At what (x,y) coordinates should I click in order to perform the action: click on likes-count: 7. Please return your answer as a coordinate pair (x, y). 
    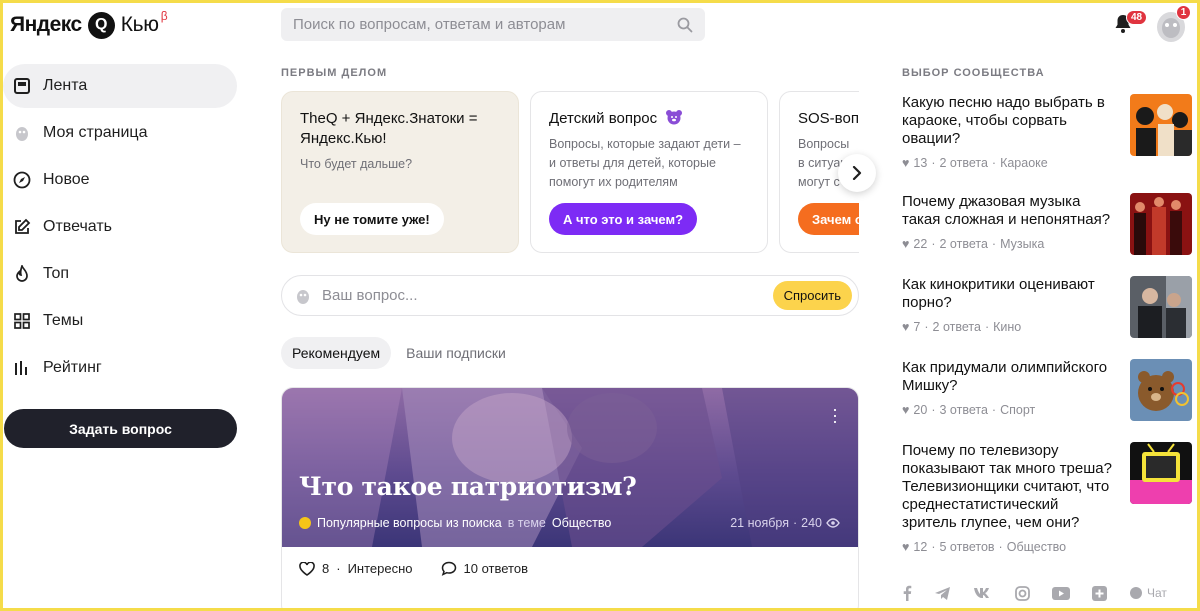
    Looking at the image, I should click on (917, 327).